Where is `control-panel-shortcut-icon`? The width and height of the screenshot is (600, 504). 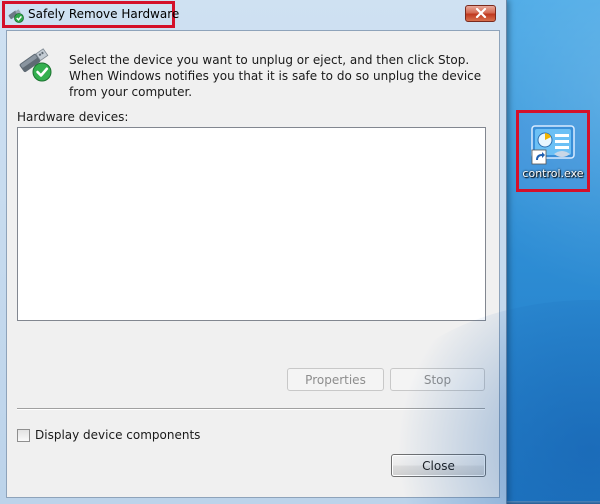 control-panel-shortcut-icon is located at coordinates (553, 145).